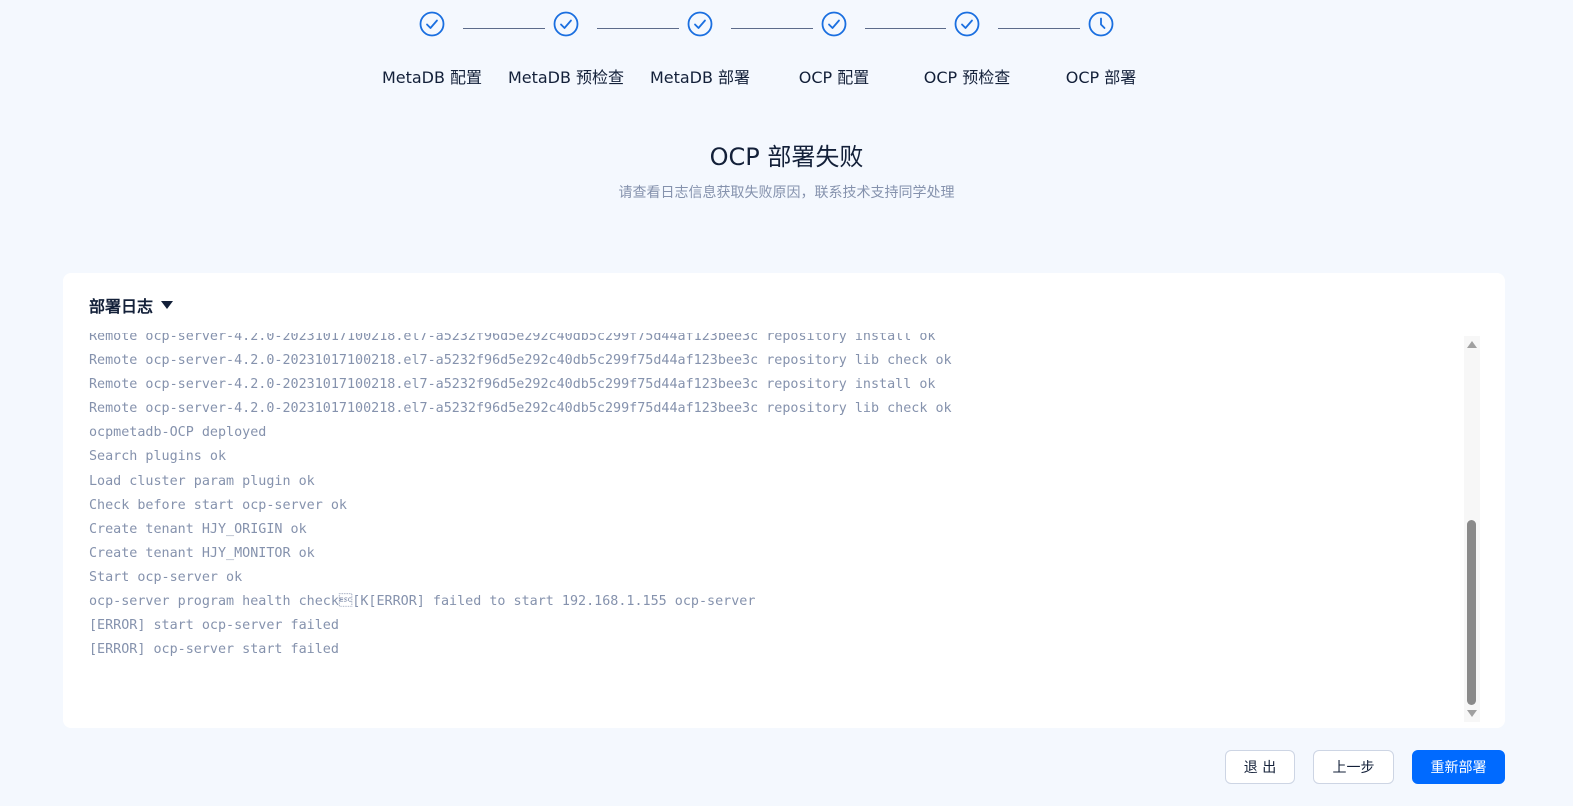  What do you see at coordinates (1260, 767) in the screenshot?
I see `exit-button: 退 出` at bounding box center [1260, 767].